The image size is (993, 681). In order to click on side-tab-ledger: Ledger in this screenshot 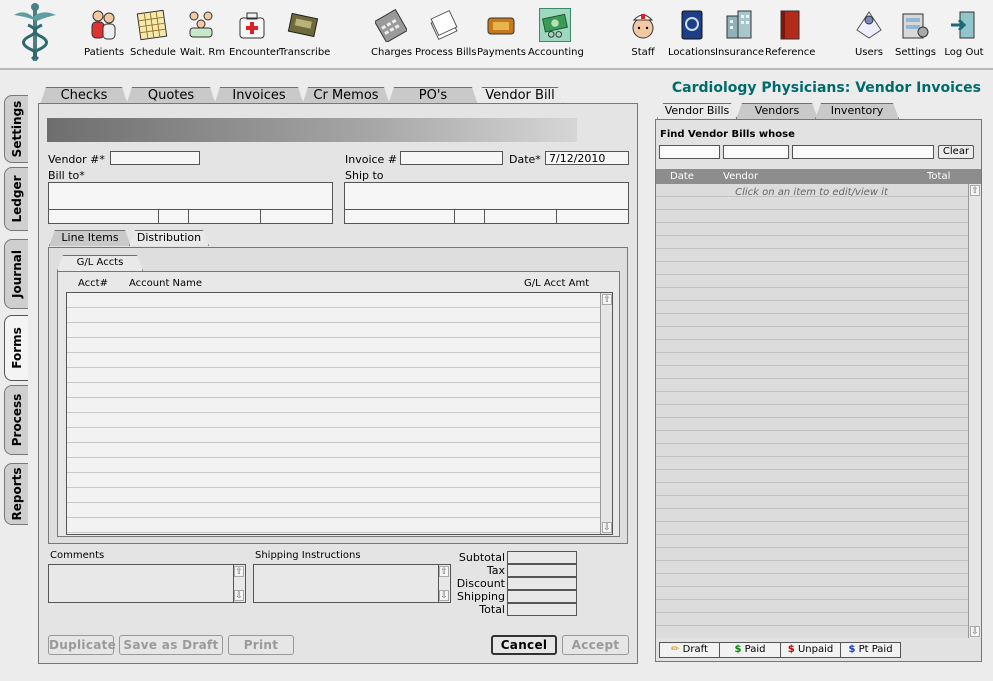, I will do `click(16, 199)`.